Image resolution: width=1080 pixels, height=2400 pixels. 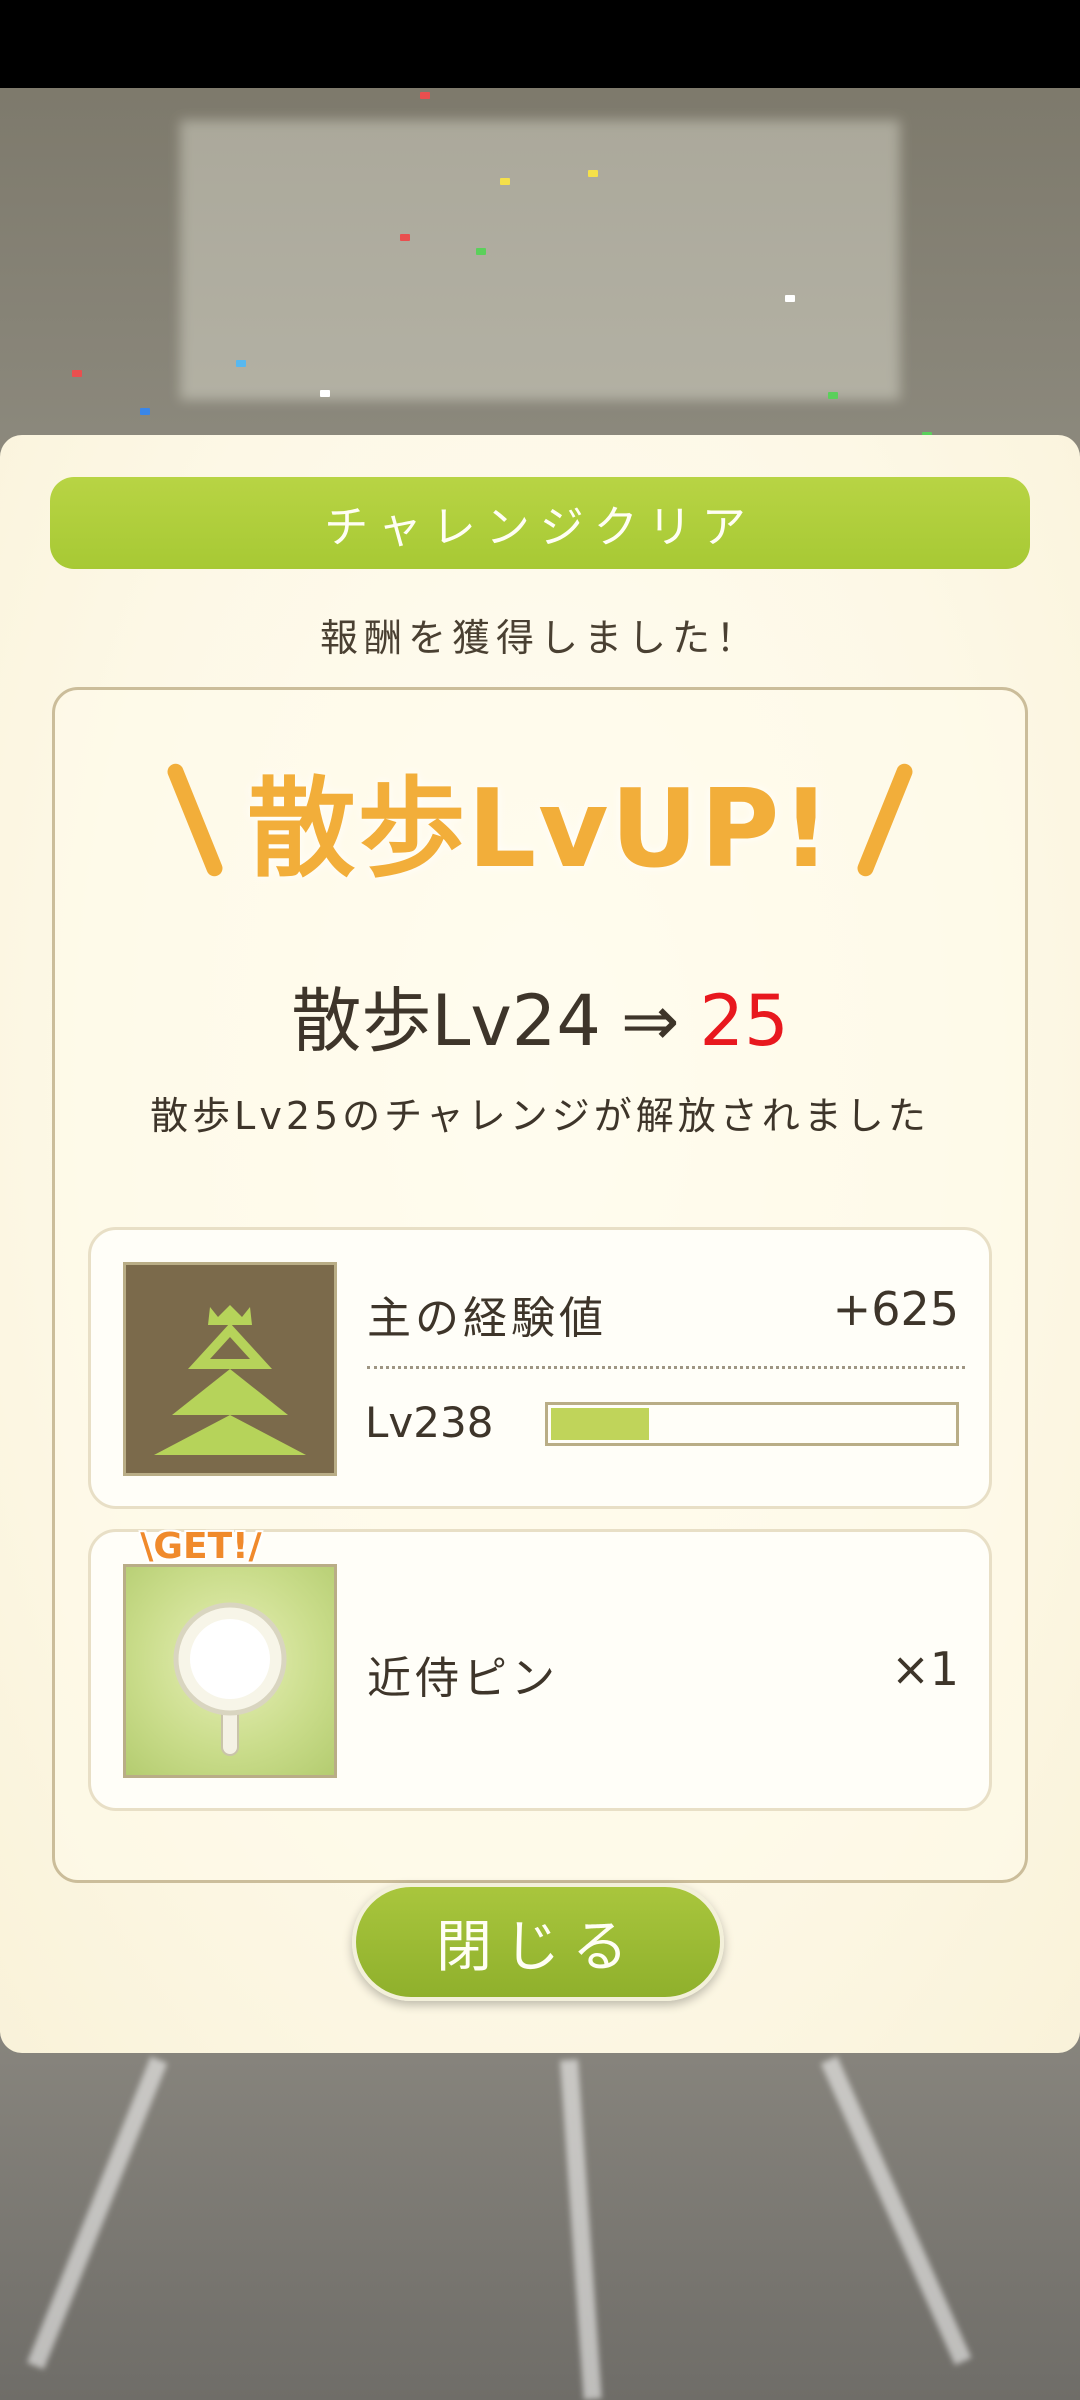 What do you see at coordinates (540, 523) in the screenshot?
I see `dialog-header: チャレンジクリア` at bounding box center [540, 523].